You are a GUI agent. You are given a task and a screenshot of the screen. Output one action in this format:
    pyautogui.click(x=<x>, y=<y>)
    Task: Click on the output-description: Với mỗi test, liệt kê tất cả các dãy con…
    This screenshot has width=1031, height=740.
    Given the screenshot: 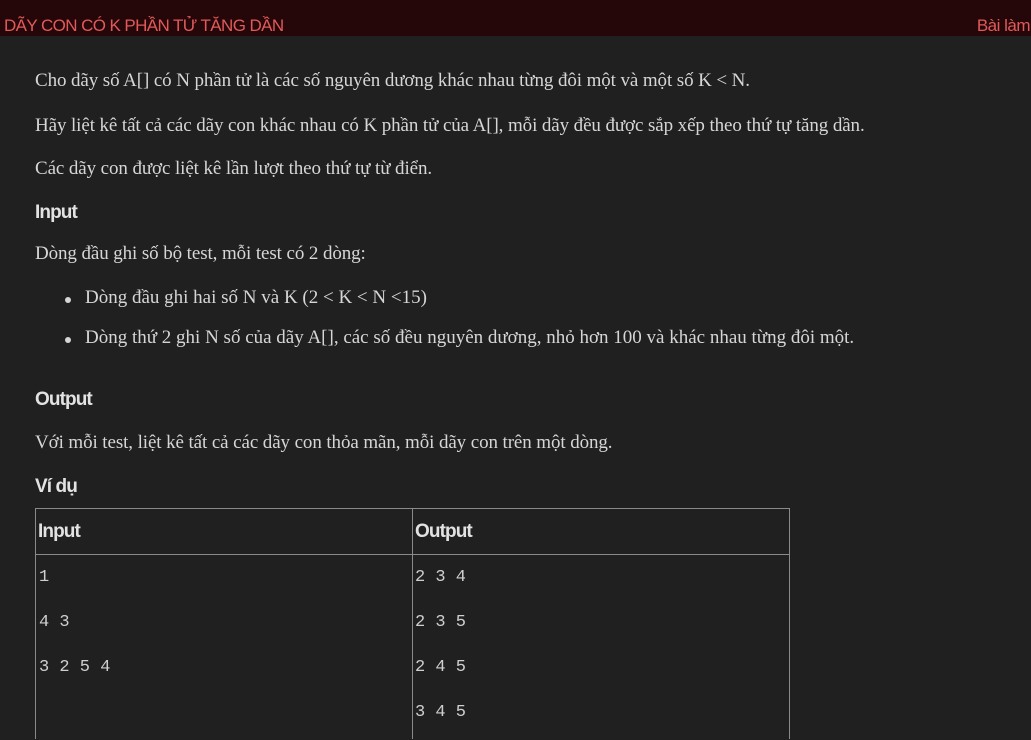 What is the action you would take?
    pyautogui.click(x=324, y=442)
    